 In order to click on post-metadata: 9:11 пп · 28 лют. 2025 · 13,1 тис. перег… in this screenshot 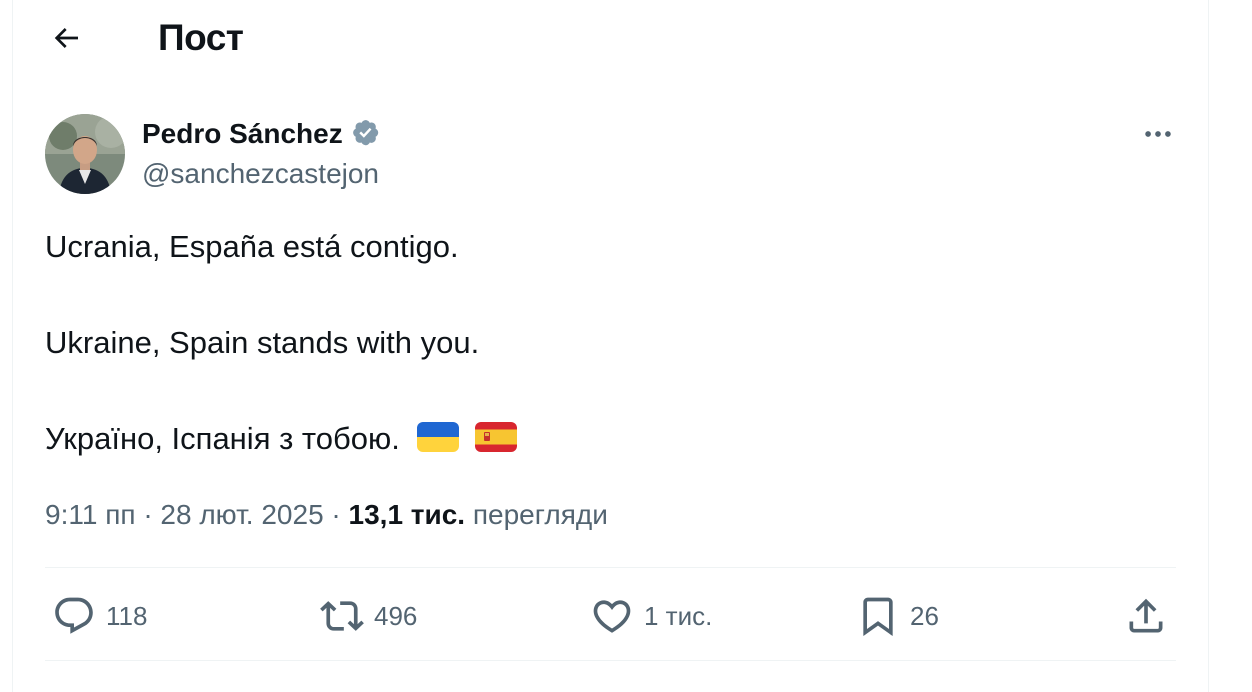, I will do `click(326, 515)`.